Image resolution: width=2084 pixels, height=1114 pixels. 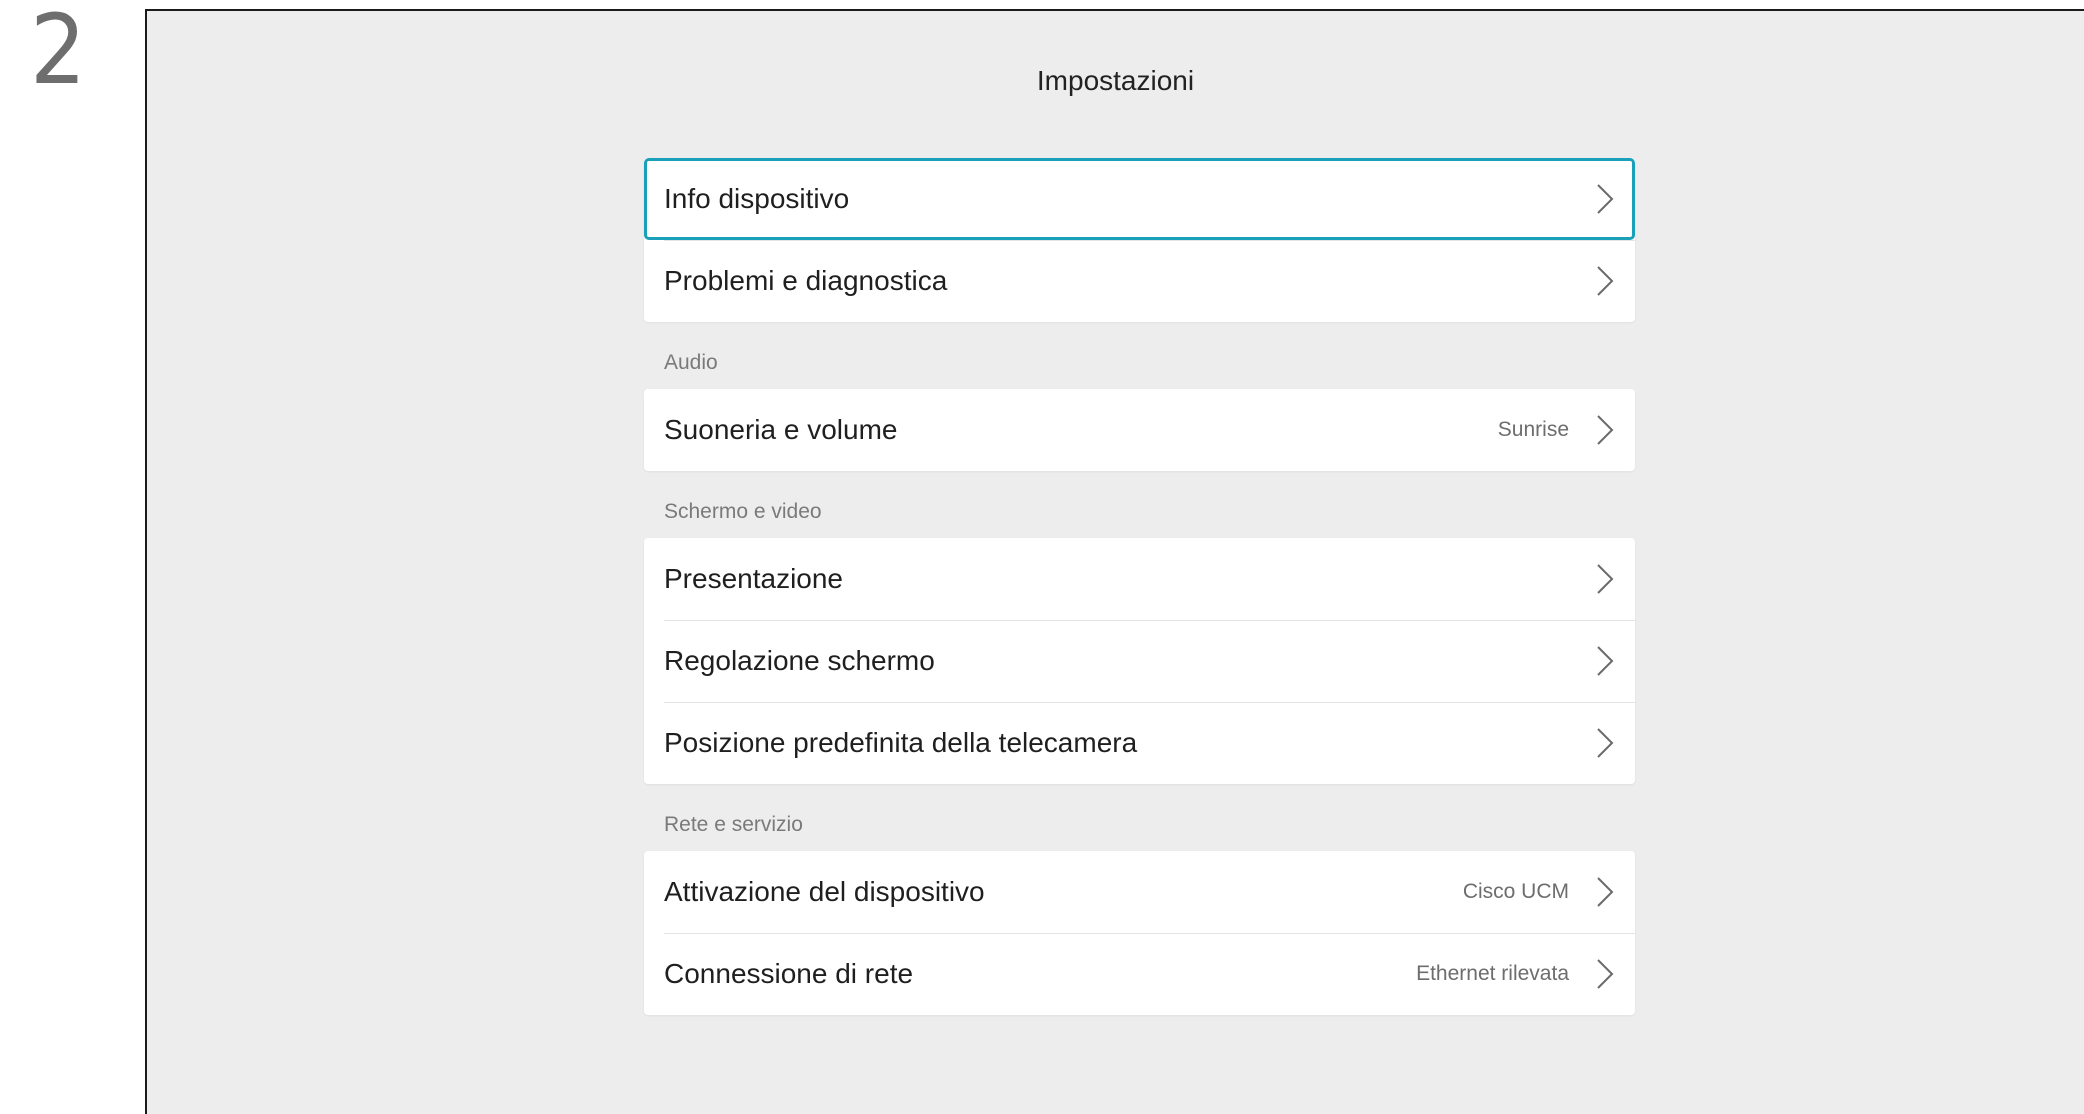 I want to click on settings-item-label: Attivazione del dispositivo, so click(x=824, y=891).